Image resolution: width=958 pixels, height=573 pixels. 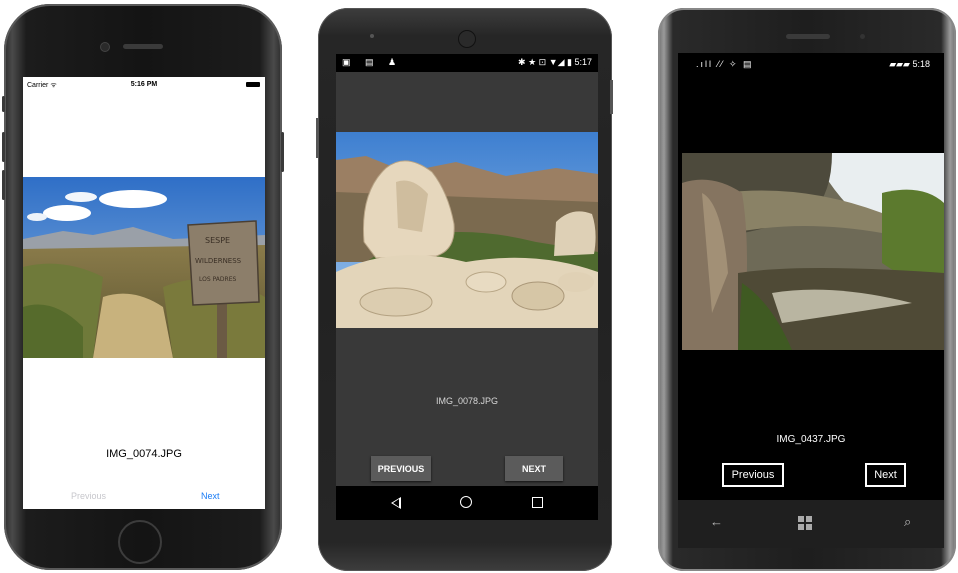 What do you see at coordinates (909, 64) in the screenshot?
I see `status-right: ▰▰▰ 5:18` at bounding box center [909, 64].